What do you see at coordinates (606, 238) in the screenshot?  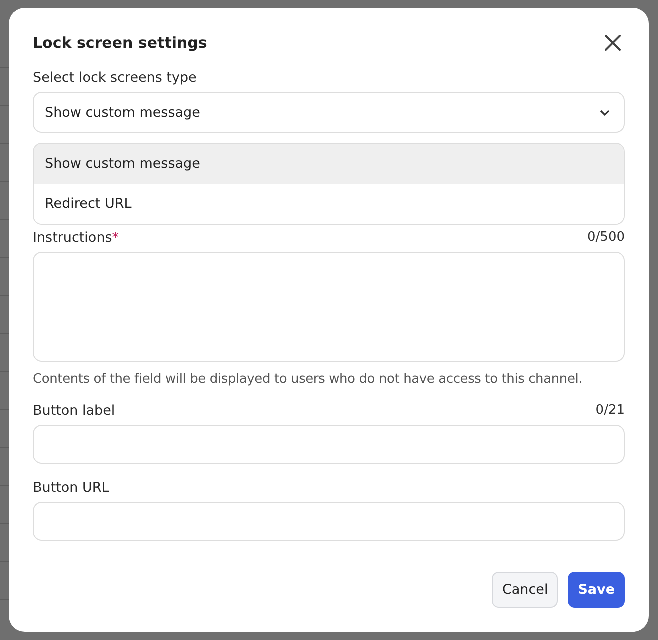 I see `character-counter: 0/500` at bounding box center [606, 238].